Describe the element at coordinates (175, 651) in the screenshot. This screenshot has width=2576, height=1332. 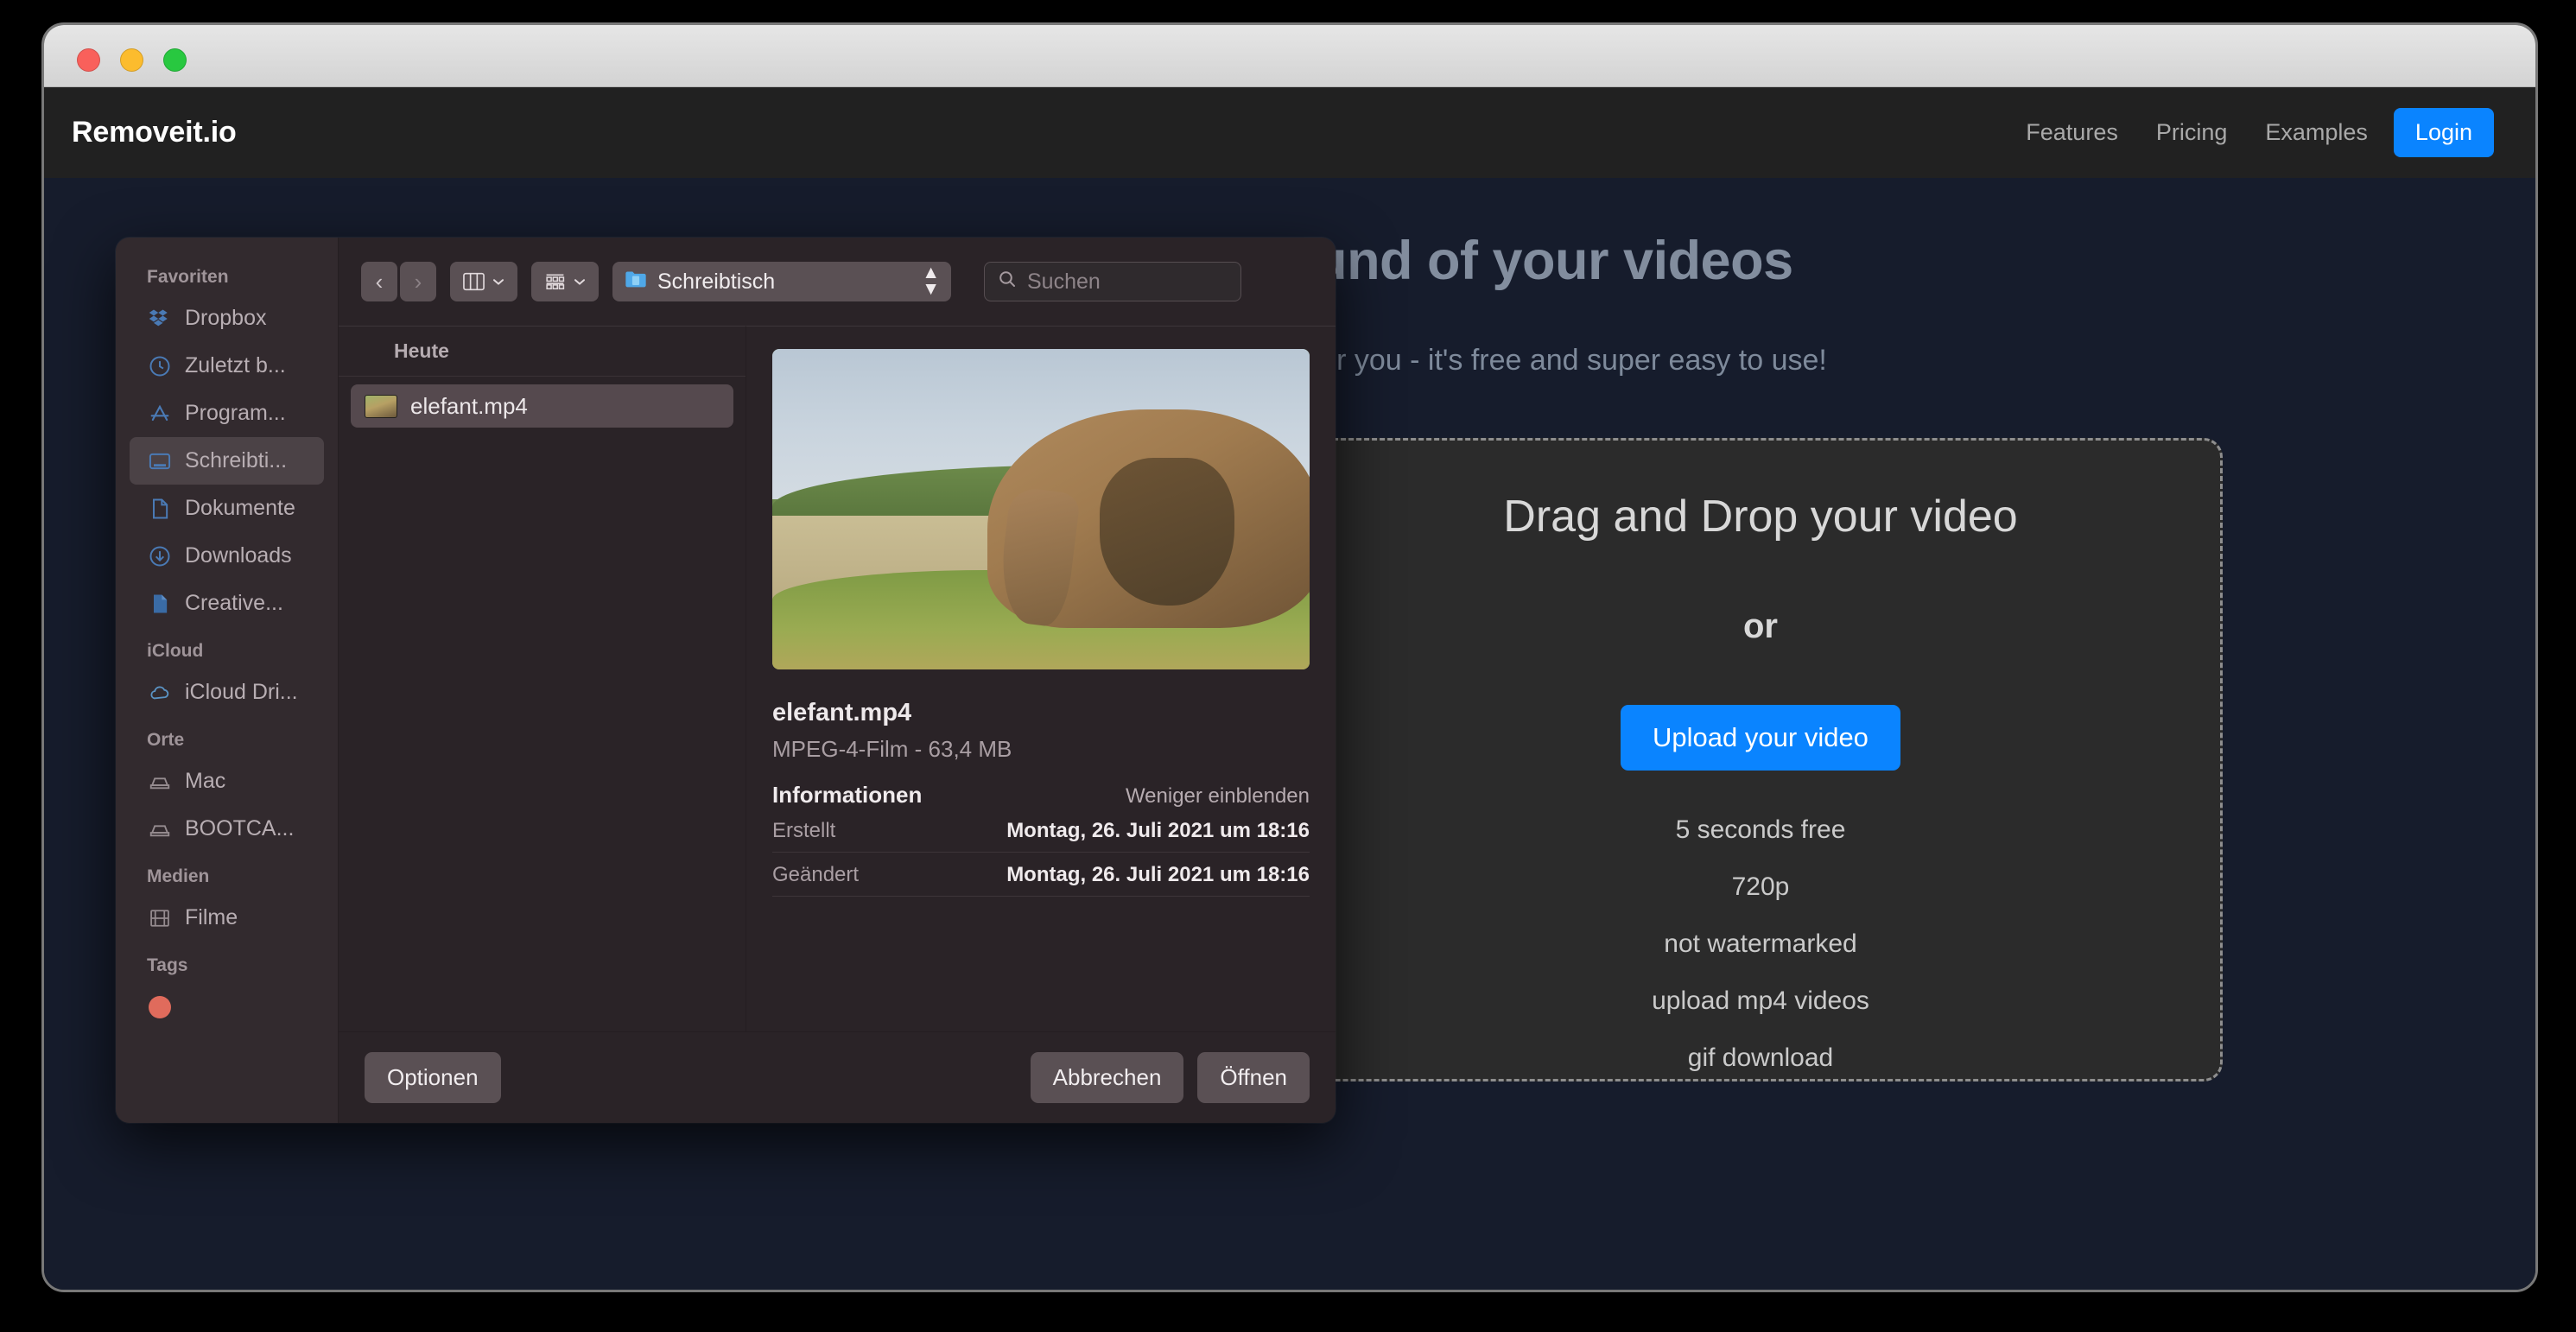
I see `sidebar-group-title-icloud: iCloud` at that location.